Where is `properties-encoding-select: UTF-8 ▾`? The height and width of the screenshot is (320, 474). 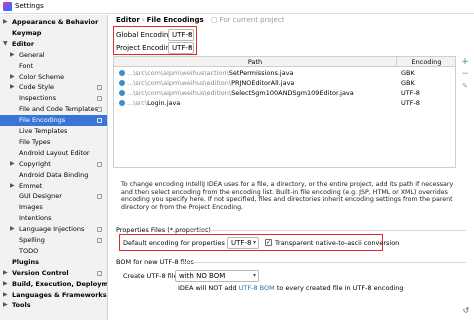 properties-encoding-select: UTF-8 ▾ is located at coordinates (243, 243).